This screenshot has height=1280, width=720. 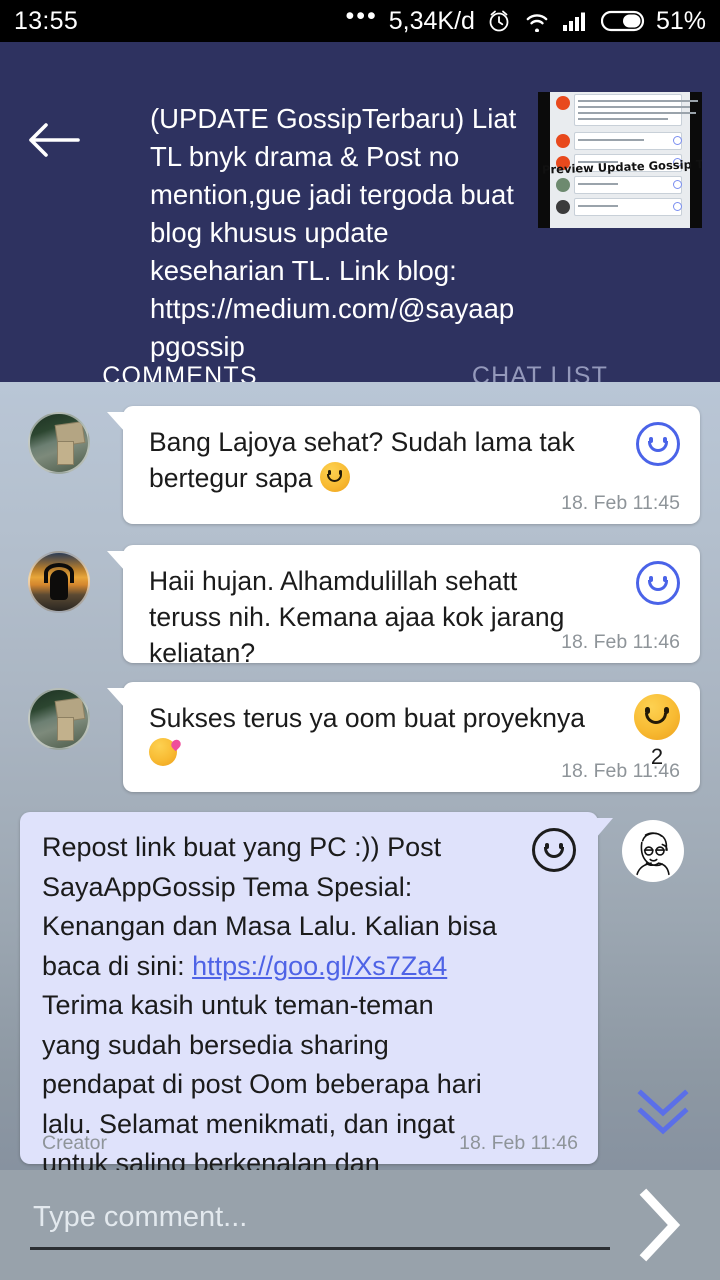 What do you see at coordinates (431, 20) in the screenshot?
I see `data-rate-label: 5,34K/d` at bounding box center [431, 20].